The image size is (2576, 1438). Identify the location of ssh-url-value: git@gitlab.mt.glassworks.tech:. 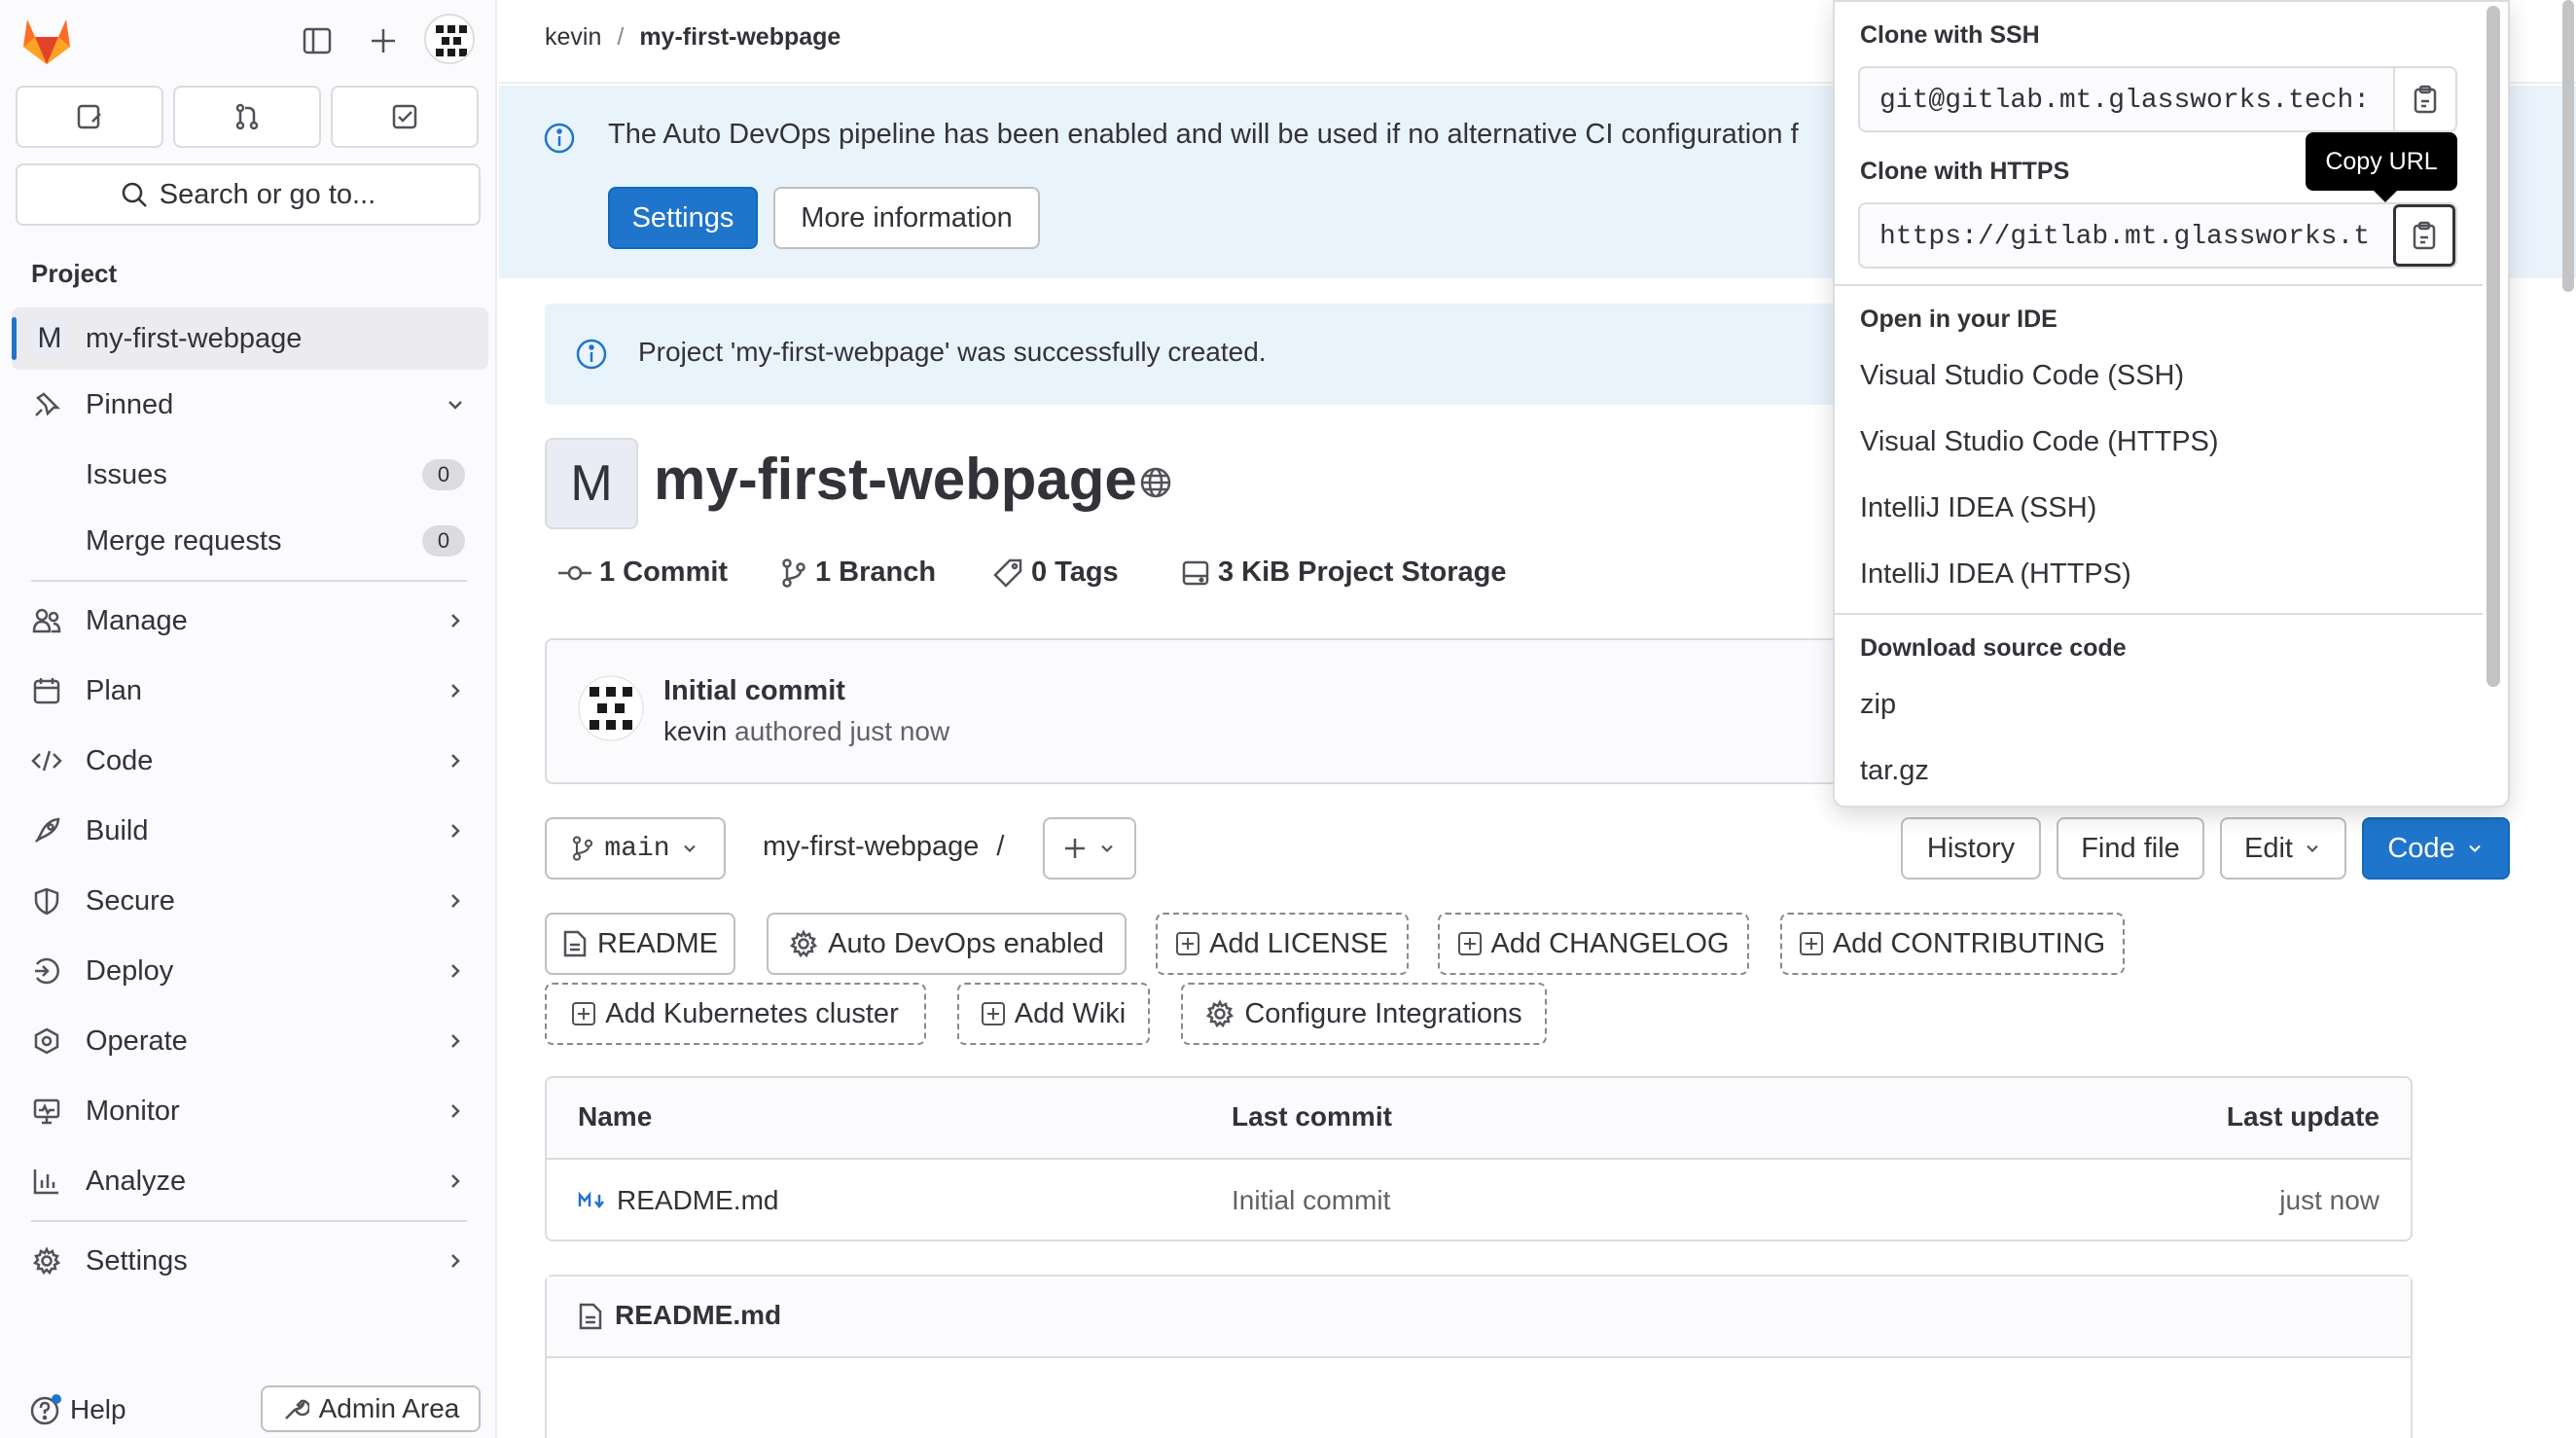
(2132, 101).